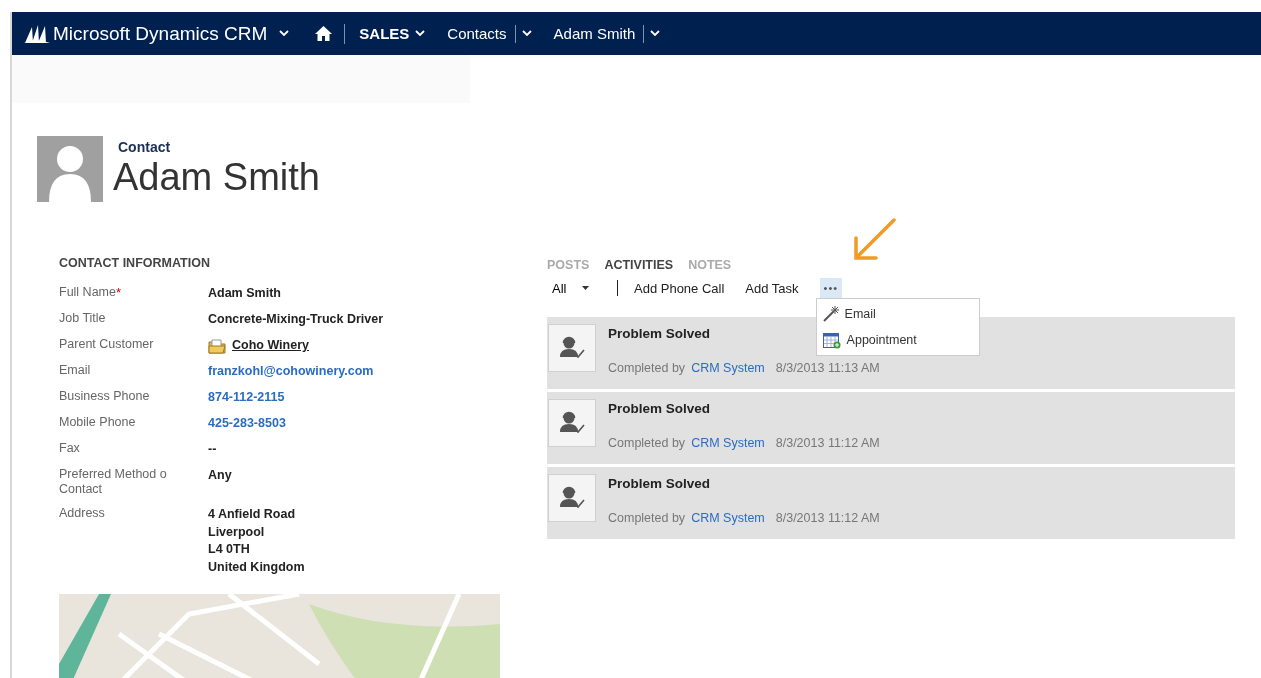 The image size is (1261, 678). I want to click on field-label: Address, so click(82, 513).